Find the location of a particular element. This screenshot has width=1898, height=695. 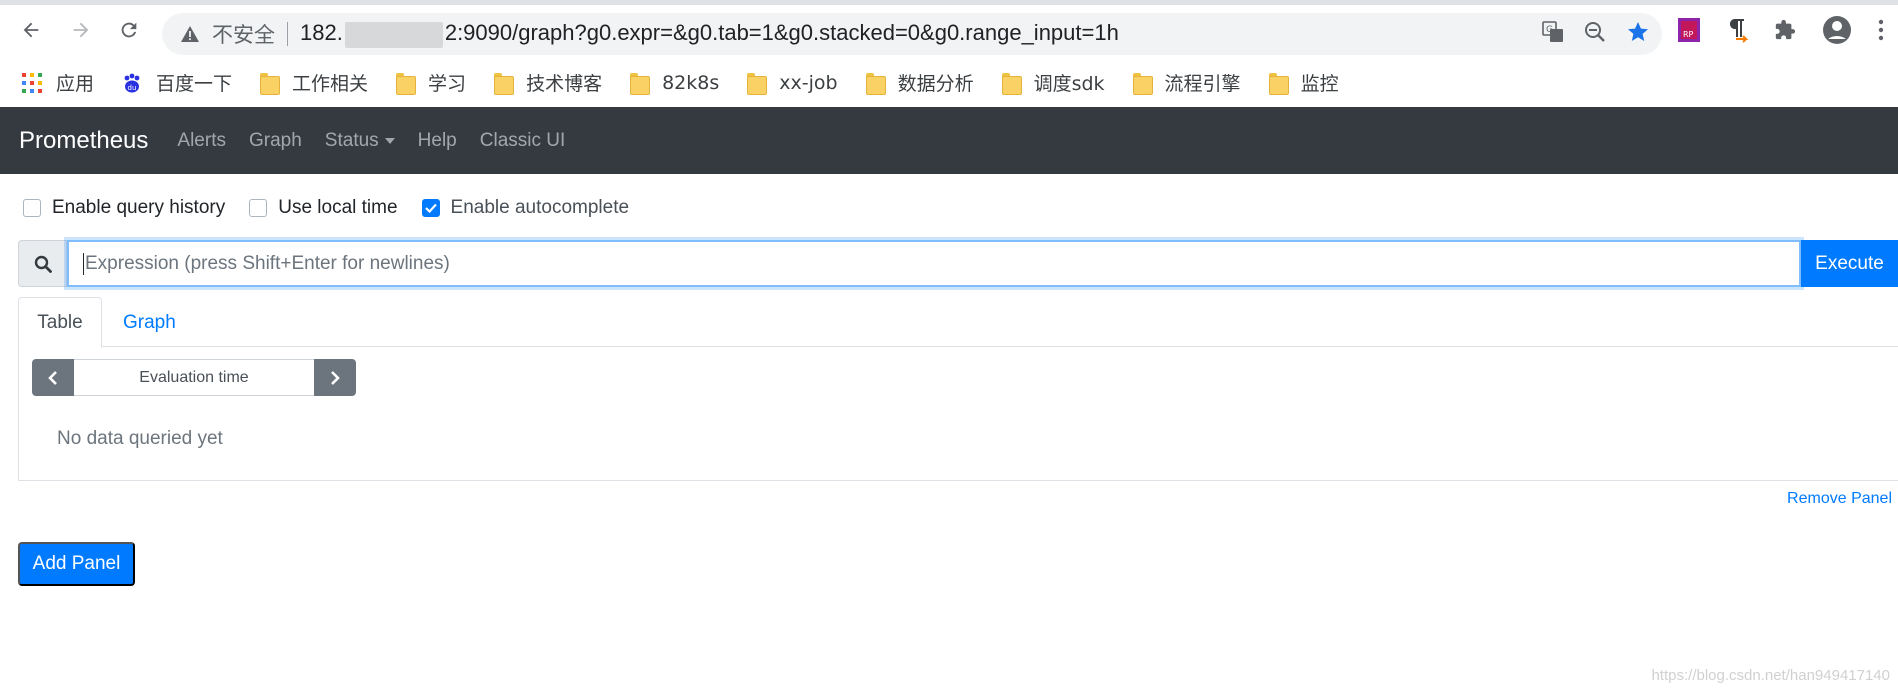

expression-input-wrapper is located at coordinates (934, 263).